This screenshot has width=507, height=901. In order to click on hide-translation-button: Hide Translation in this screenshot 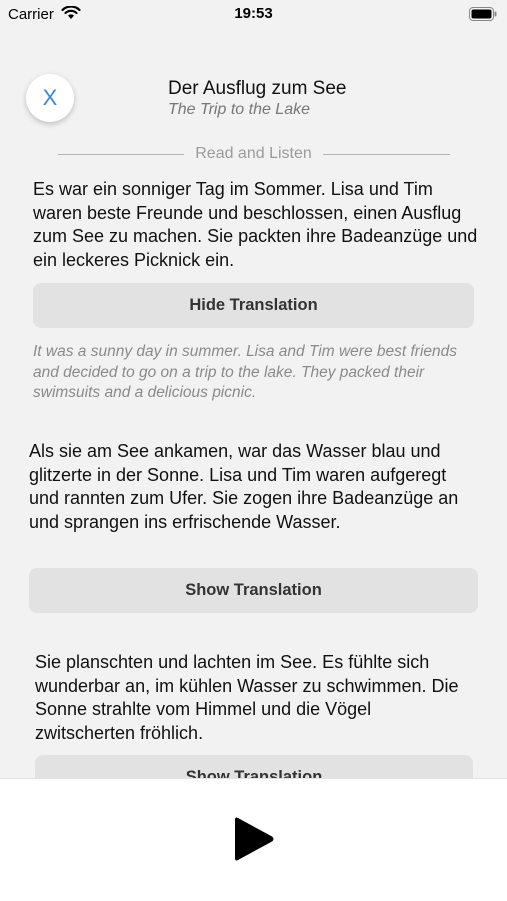, I will do `click(253, 305)`.